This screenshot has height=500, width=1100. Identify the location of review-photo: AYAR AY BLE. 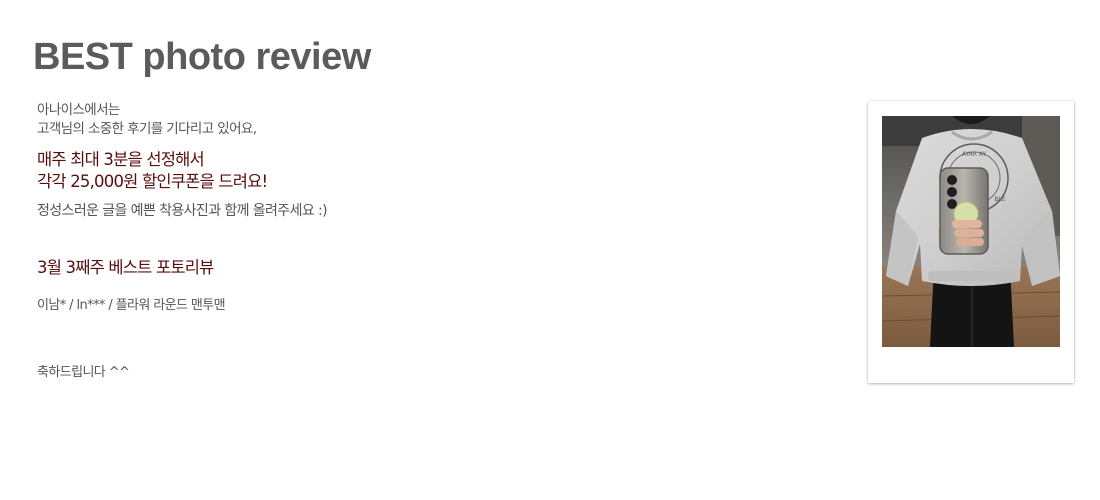
(971, 231).